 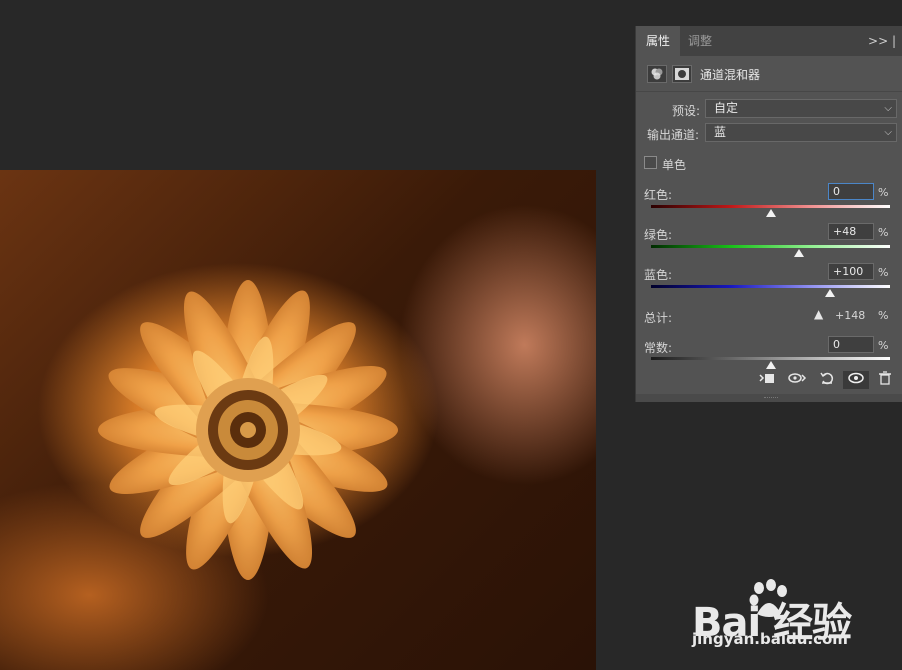 What do you see at coordinates (770, 358) in the screenshot?
I see `constant-slider-track` at bounding box center [770, 358].